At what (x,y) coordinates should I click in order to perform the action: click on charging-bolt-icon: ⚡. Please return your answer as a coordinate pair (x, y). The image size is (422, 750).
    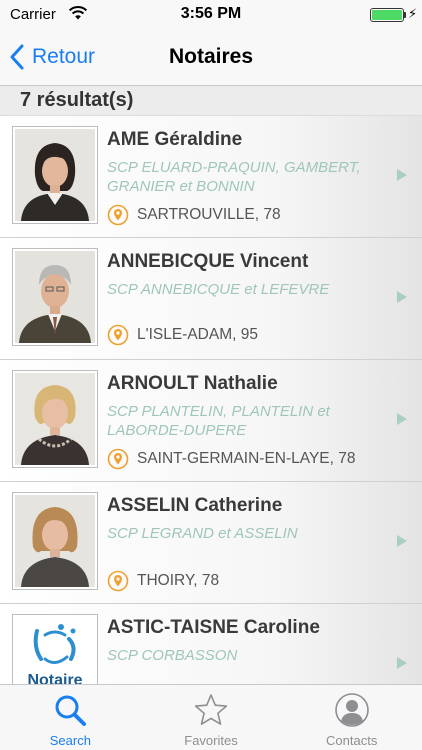
    Looking at the image, I should click on (413, 13).